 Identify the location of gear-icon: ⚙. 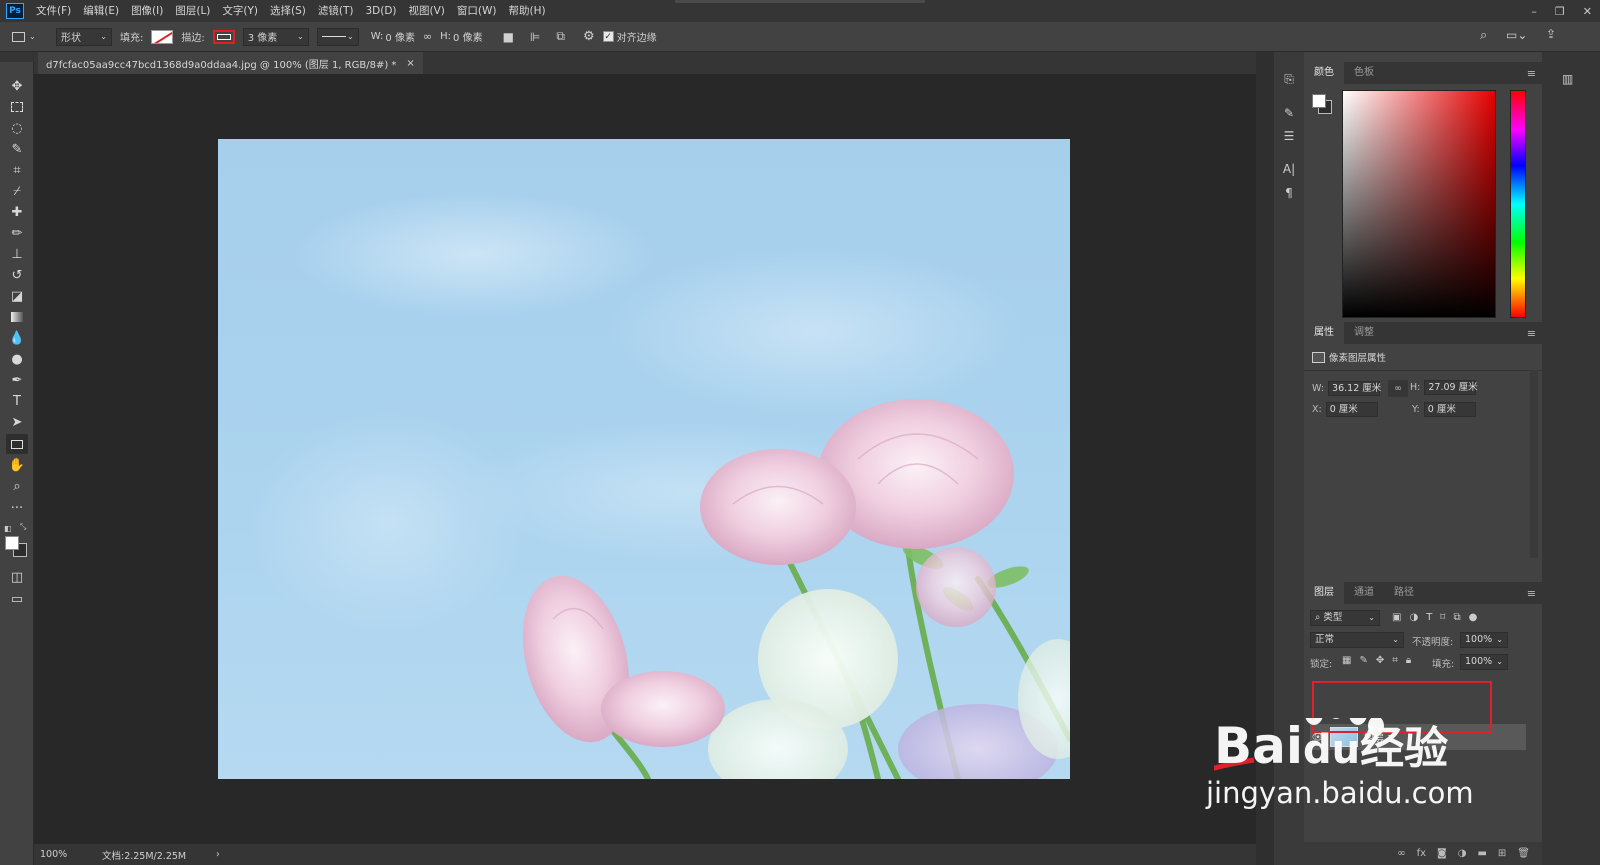
(589, 37).